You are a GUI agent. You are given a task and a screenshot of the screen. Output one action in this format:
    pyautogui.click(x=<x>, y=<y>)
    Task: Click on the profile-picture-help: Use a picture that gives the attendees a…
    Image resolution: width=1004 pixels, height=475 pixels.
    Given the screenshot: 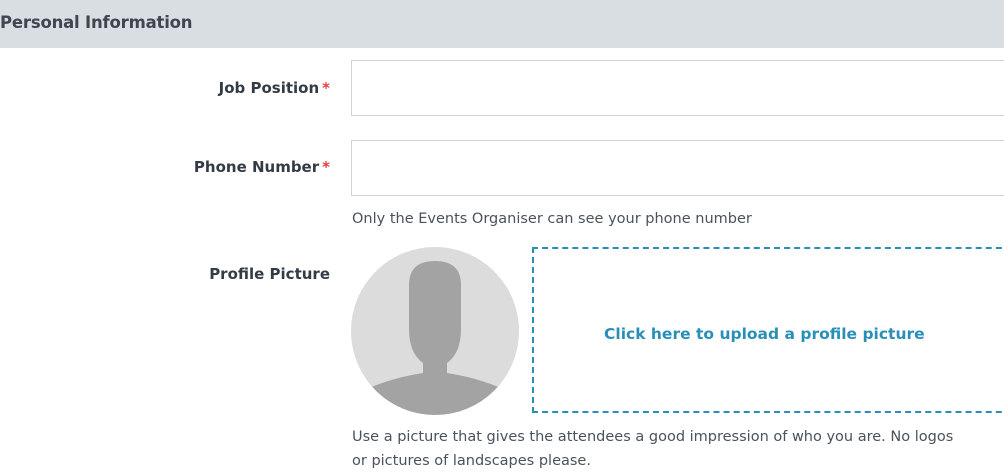 What is the action you would take?
    pyautogui.click(x=653, y=449)
    